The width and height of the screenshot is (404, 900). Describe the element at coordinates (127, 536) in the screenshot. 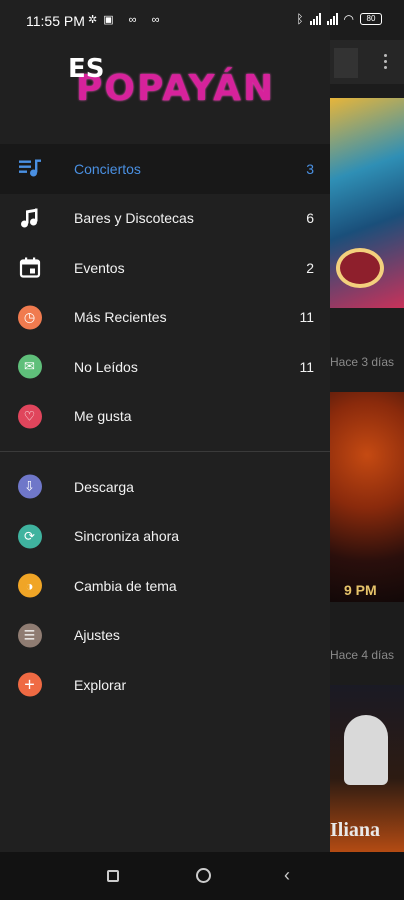

I see `menu-item-label: Sincroniza ahora` at that location.